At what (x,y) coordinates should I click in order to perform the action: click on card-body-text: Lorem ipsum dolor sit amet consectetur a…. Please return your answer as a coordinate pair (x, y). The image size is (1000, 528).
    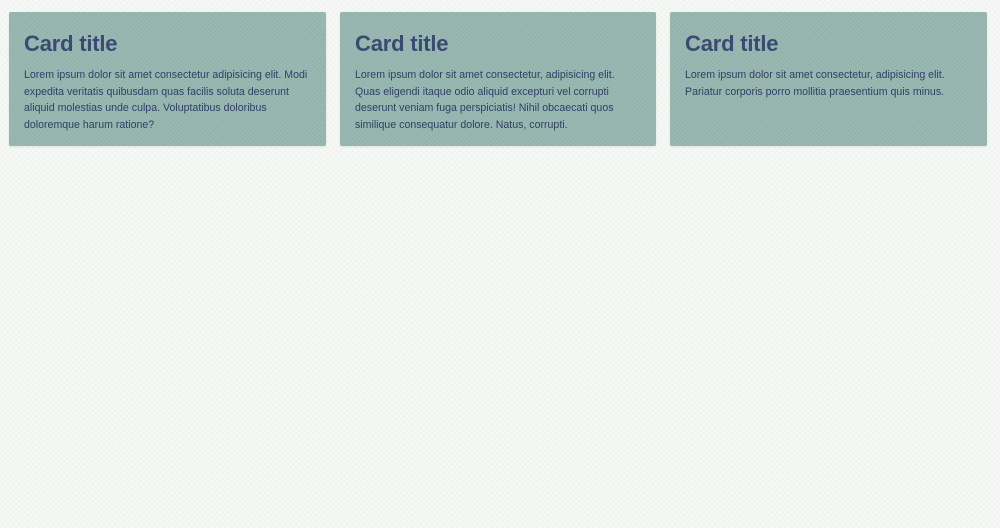
    Looking at the image, I should click on (166, 100).